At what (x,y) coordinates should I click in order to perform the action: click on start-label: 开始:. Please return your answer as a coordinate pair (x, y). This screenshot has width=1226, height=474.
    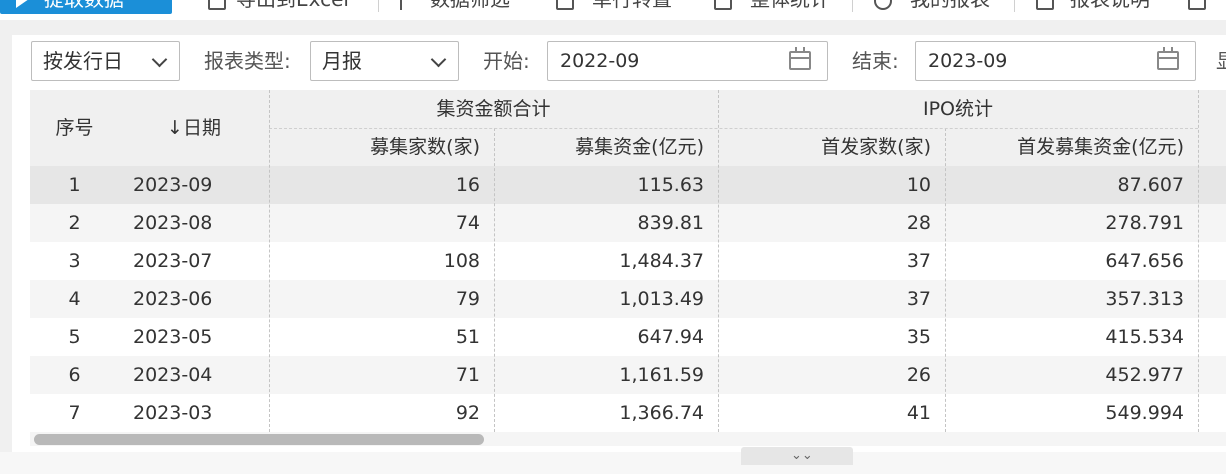
    Looking at the image, I should click on (506, 61).